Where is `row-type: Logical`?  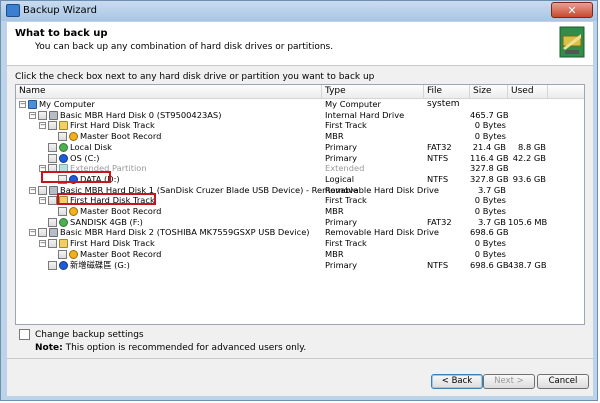 row-type: Logical is located at coordinates (340, 178).